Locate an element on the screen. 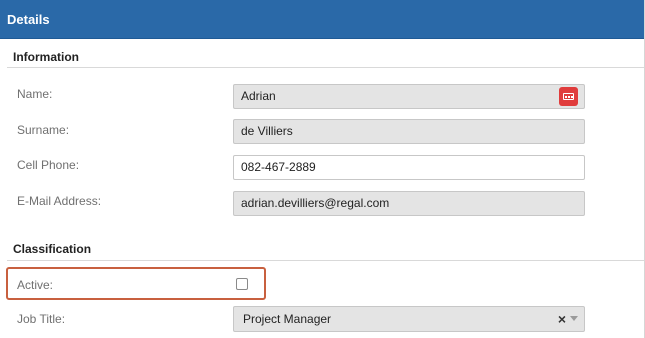 This screenshot has width=645, height=338. job-title-label: Job Title: is located at coordinates (41, 319).